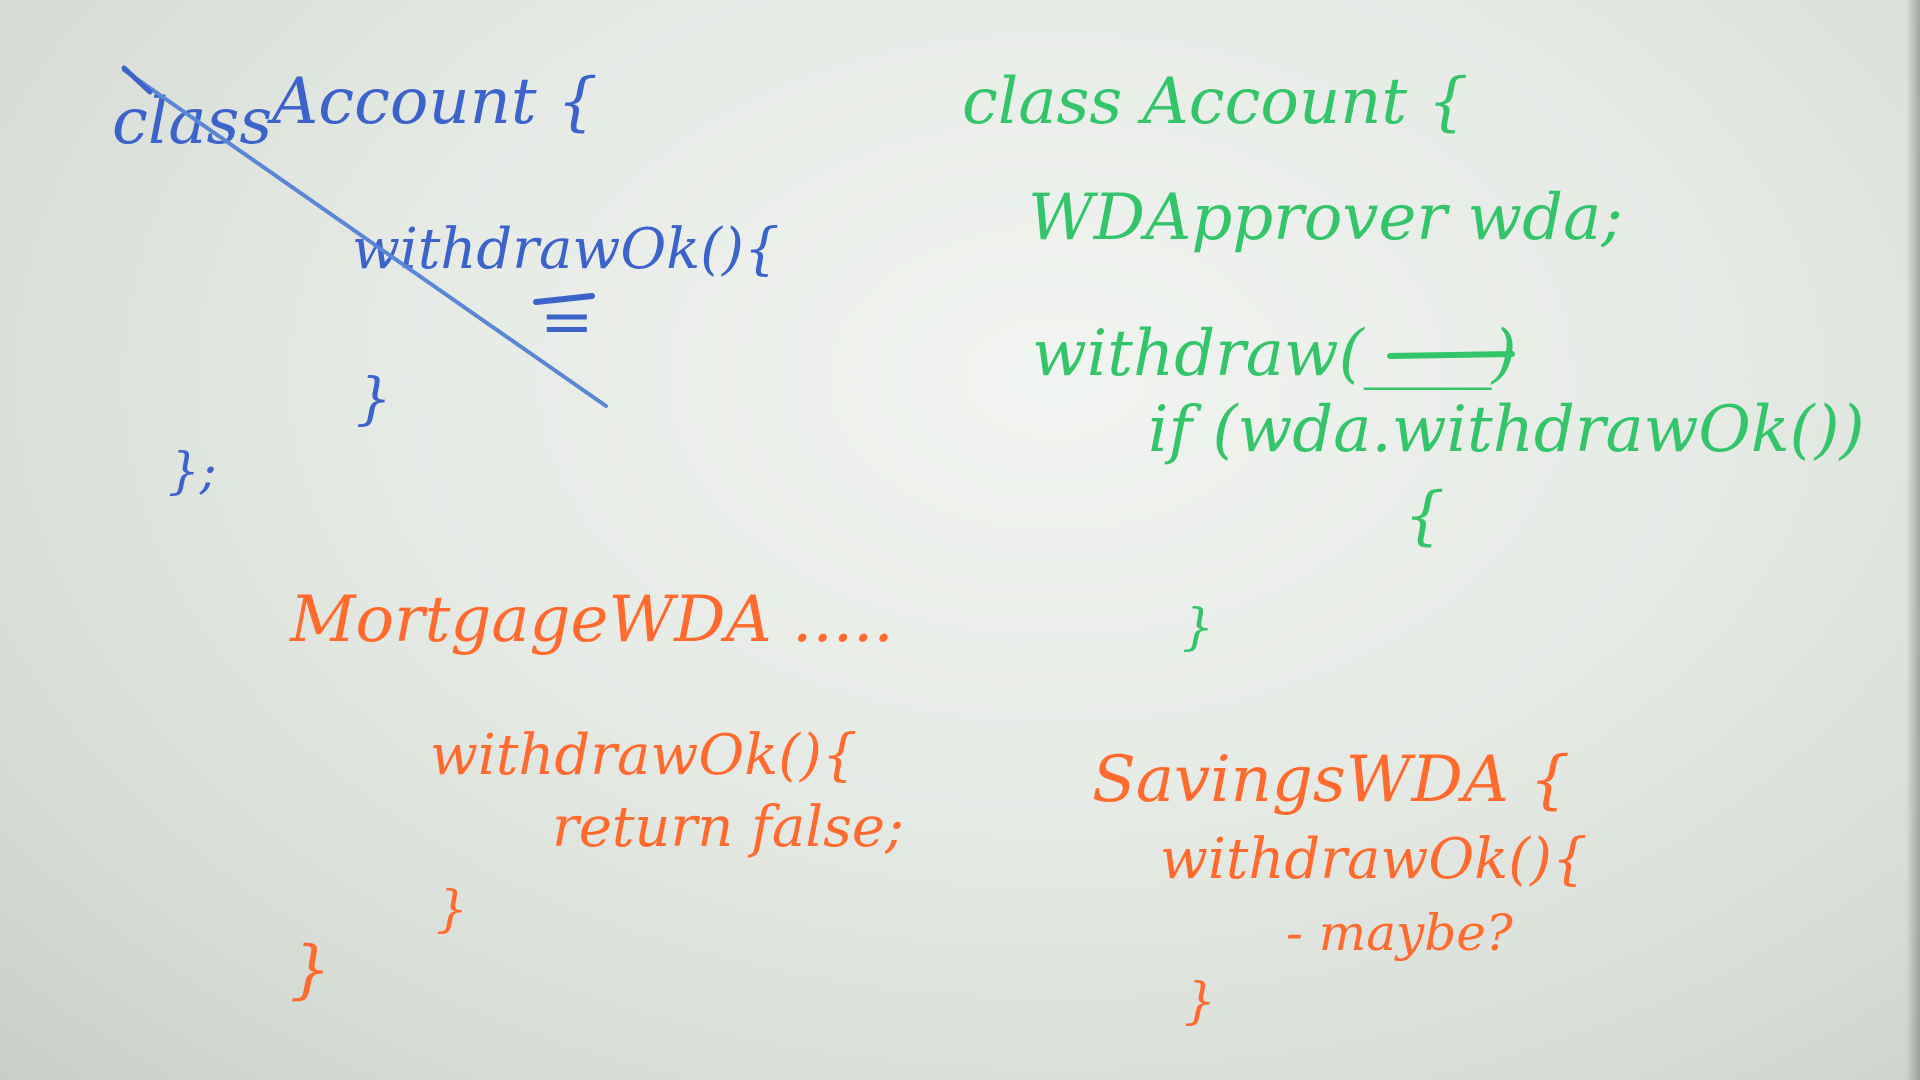  What do you see at coordinates (374, 399) in the screenshot?
I see `blue-method-close: }` at bounding box center [374, 399].